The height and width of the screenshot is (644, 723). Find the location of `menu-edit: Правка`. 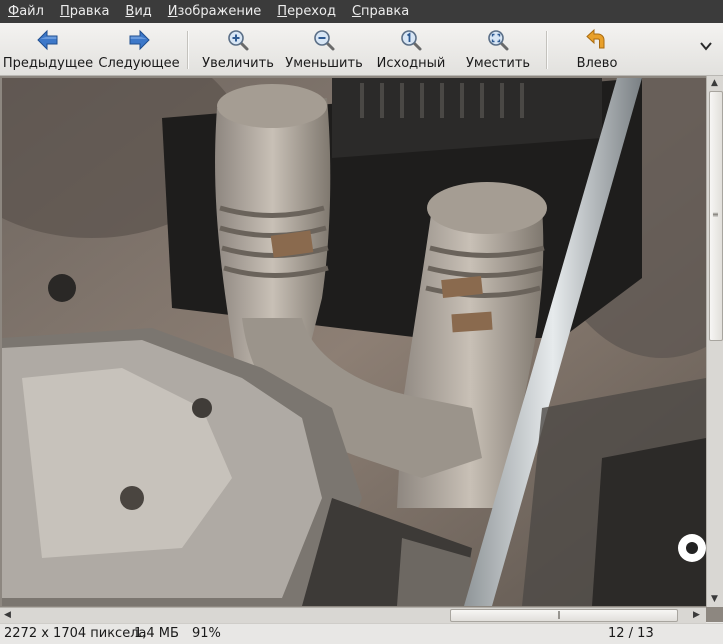

menu-edit: Правка is located at coordinates (84, 11).